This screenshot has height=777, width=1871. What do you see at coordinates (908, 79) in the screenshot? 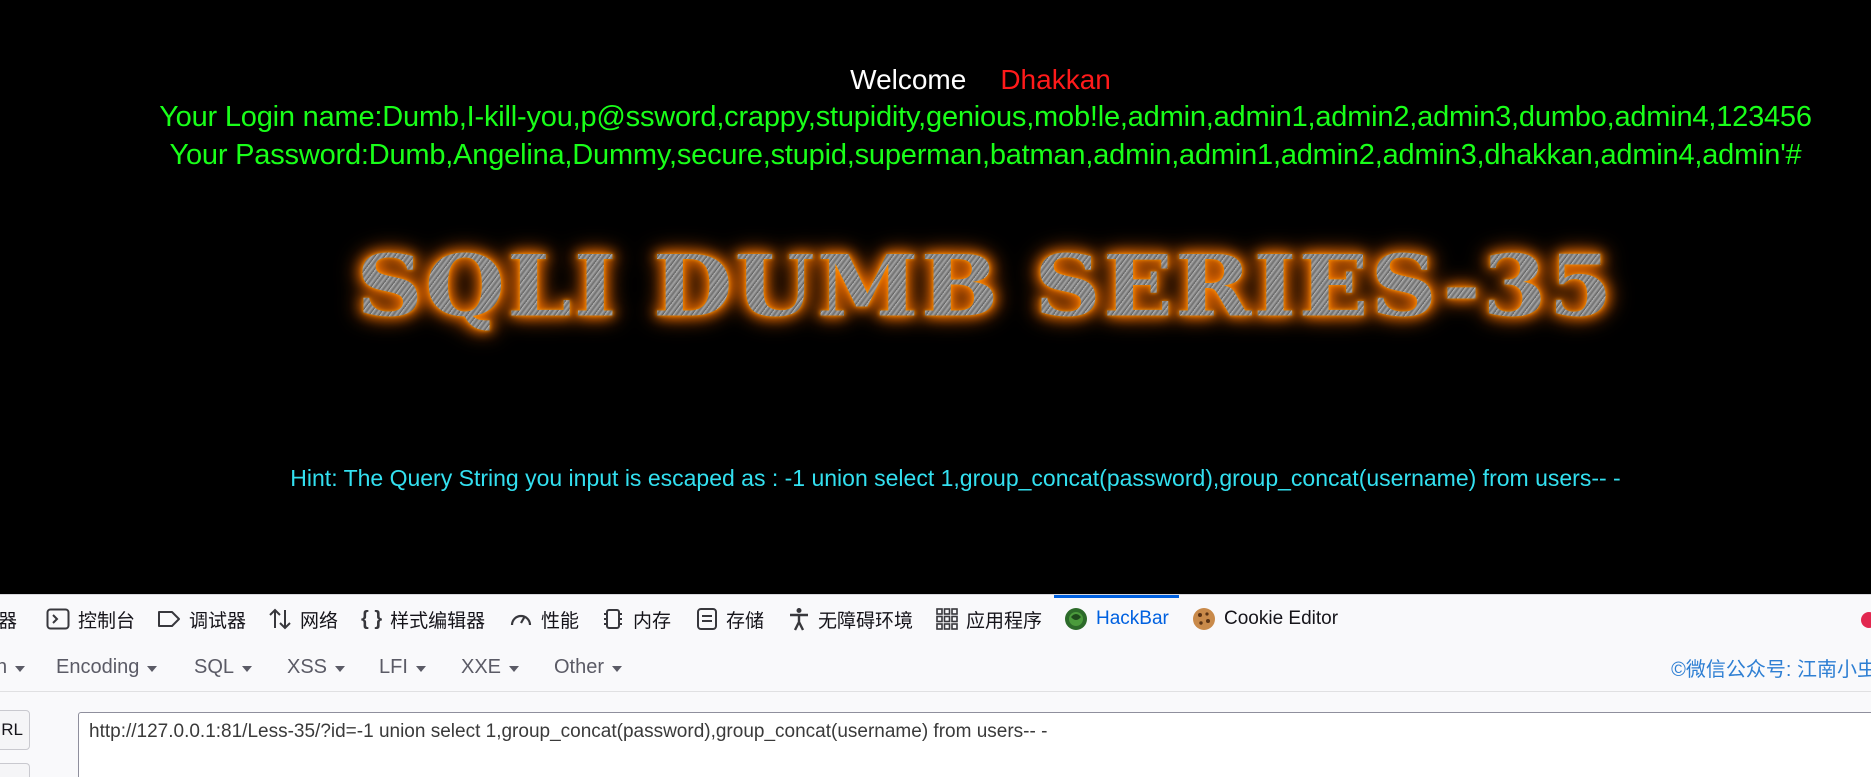
I see `welcome-text: Welcome` at bounding box center [908, 79].